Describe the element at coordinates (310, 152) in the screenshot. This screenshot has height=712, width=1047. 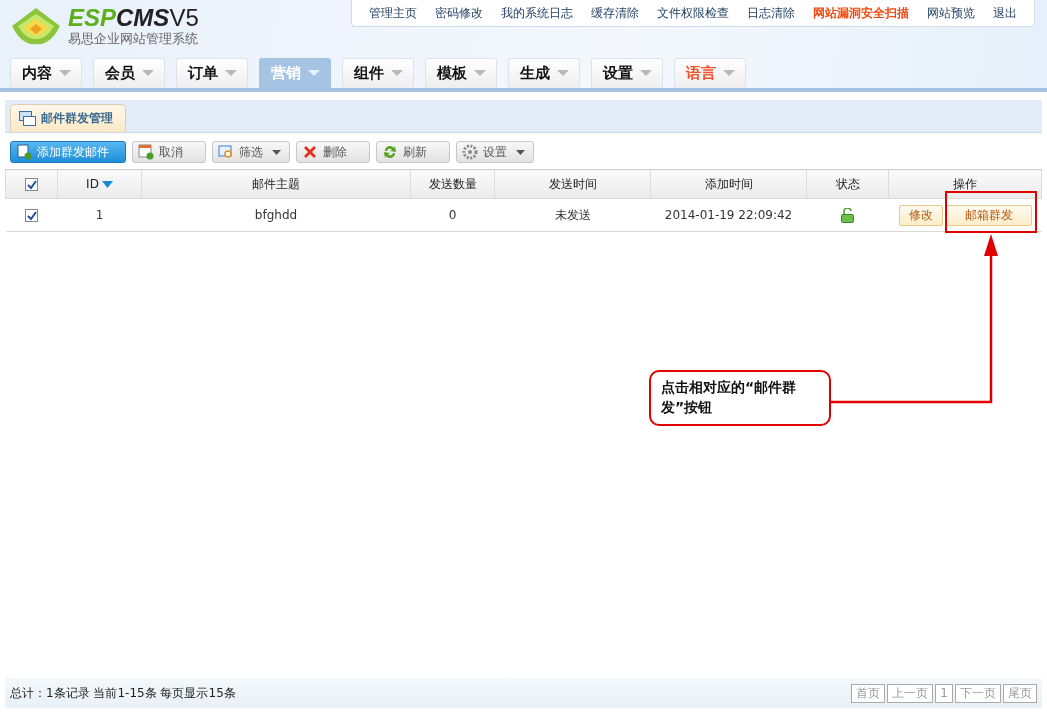
I see `cross-icon` at that location.